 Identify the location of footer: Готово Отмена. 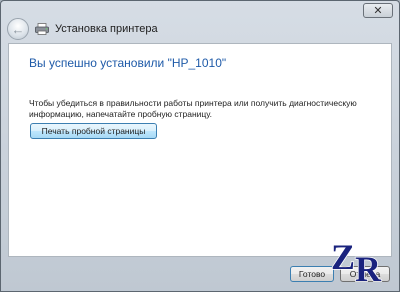
(200, 272).